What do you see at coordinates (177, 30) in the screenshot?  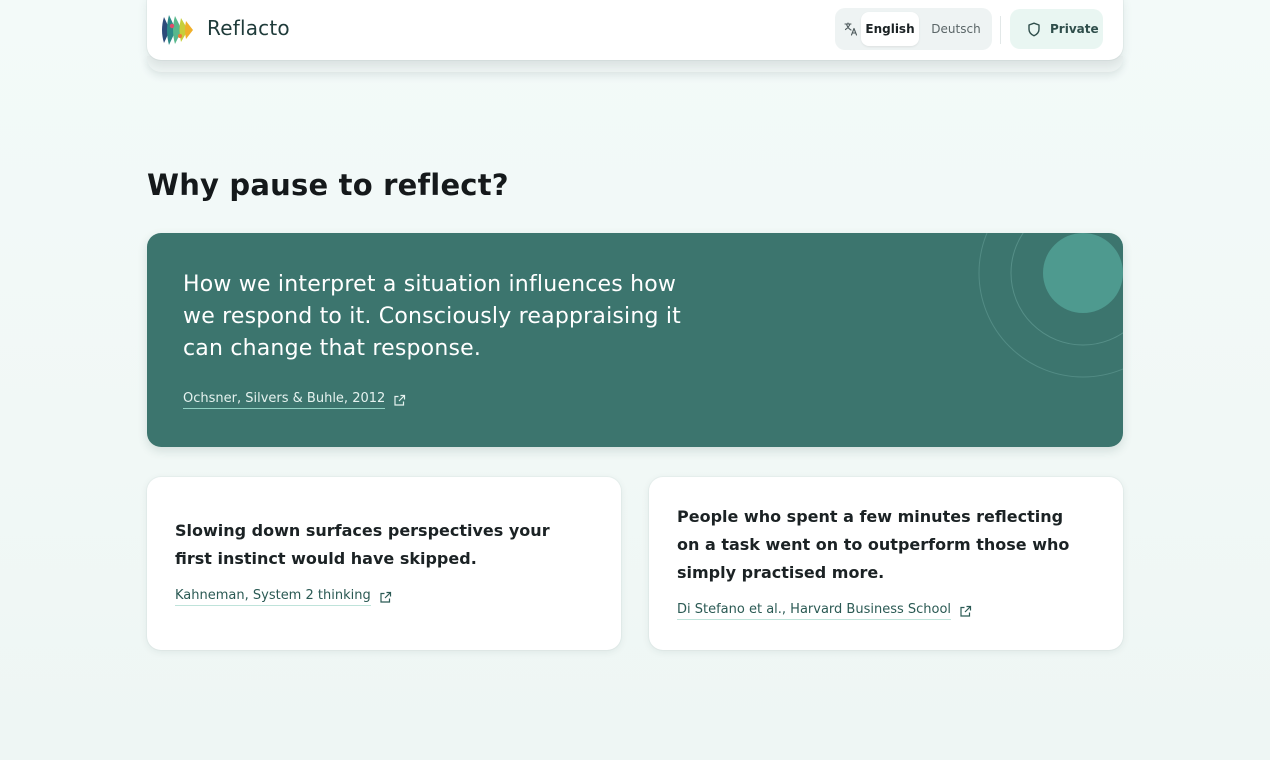 I see `reflacto-logo-icon` at bounding box center [177, 30].